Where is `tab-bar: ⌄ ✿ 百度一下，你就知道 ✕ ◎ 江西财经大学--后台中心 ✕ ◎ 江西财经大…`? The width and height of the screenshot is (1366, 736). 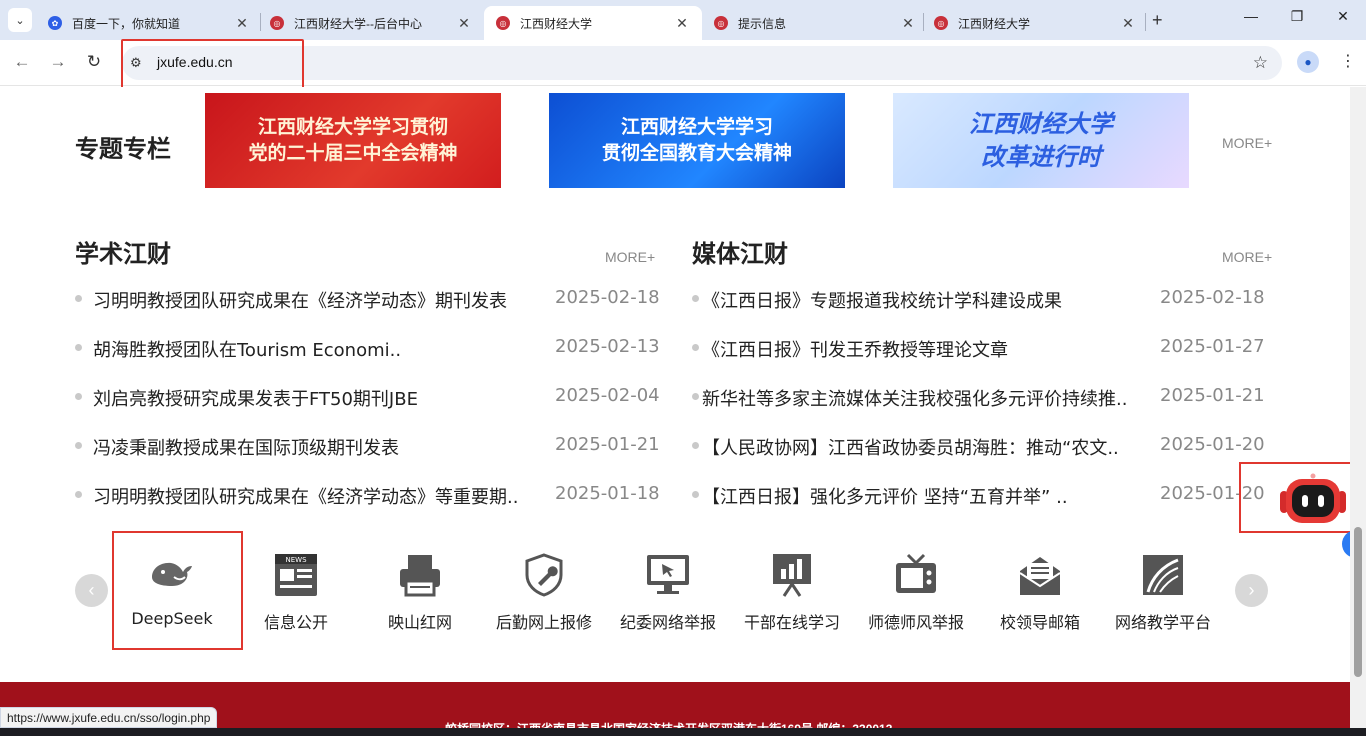 tab-bar: ⌄ ✿ 百度一下，你就知道 ✕ ◎ 江西财经大学--后台中心 ✕ ◎ 江西财经大… is located at coordinates (683, 20).